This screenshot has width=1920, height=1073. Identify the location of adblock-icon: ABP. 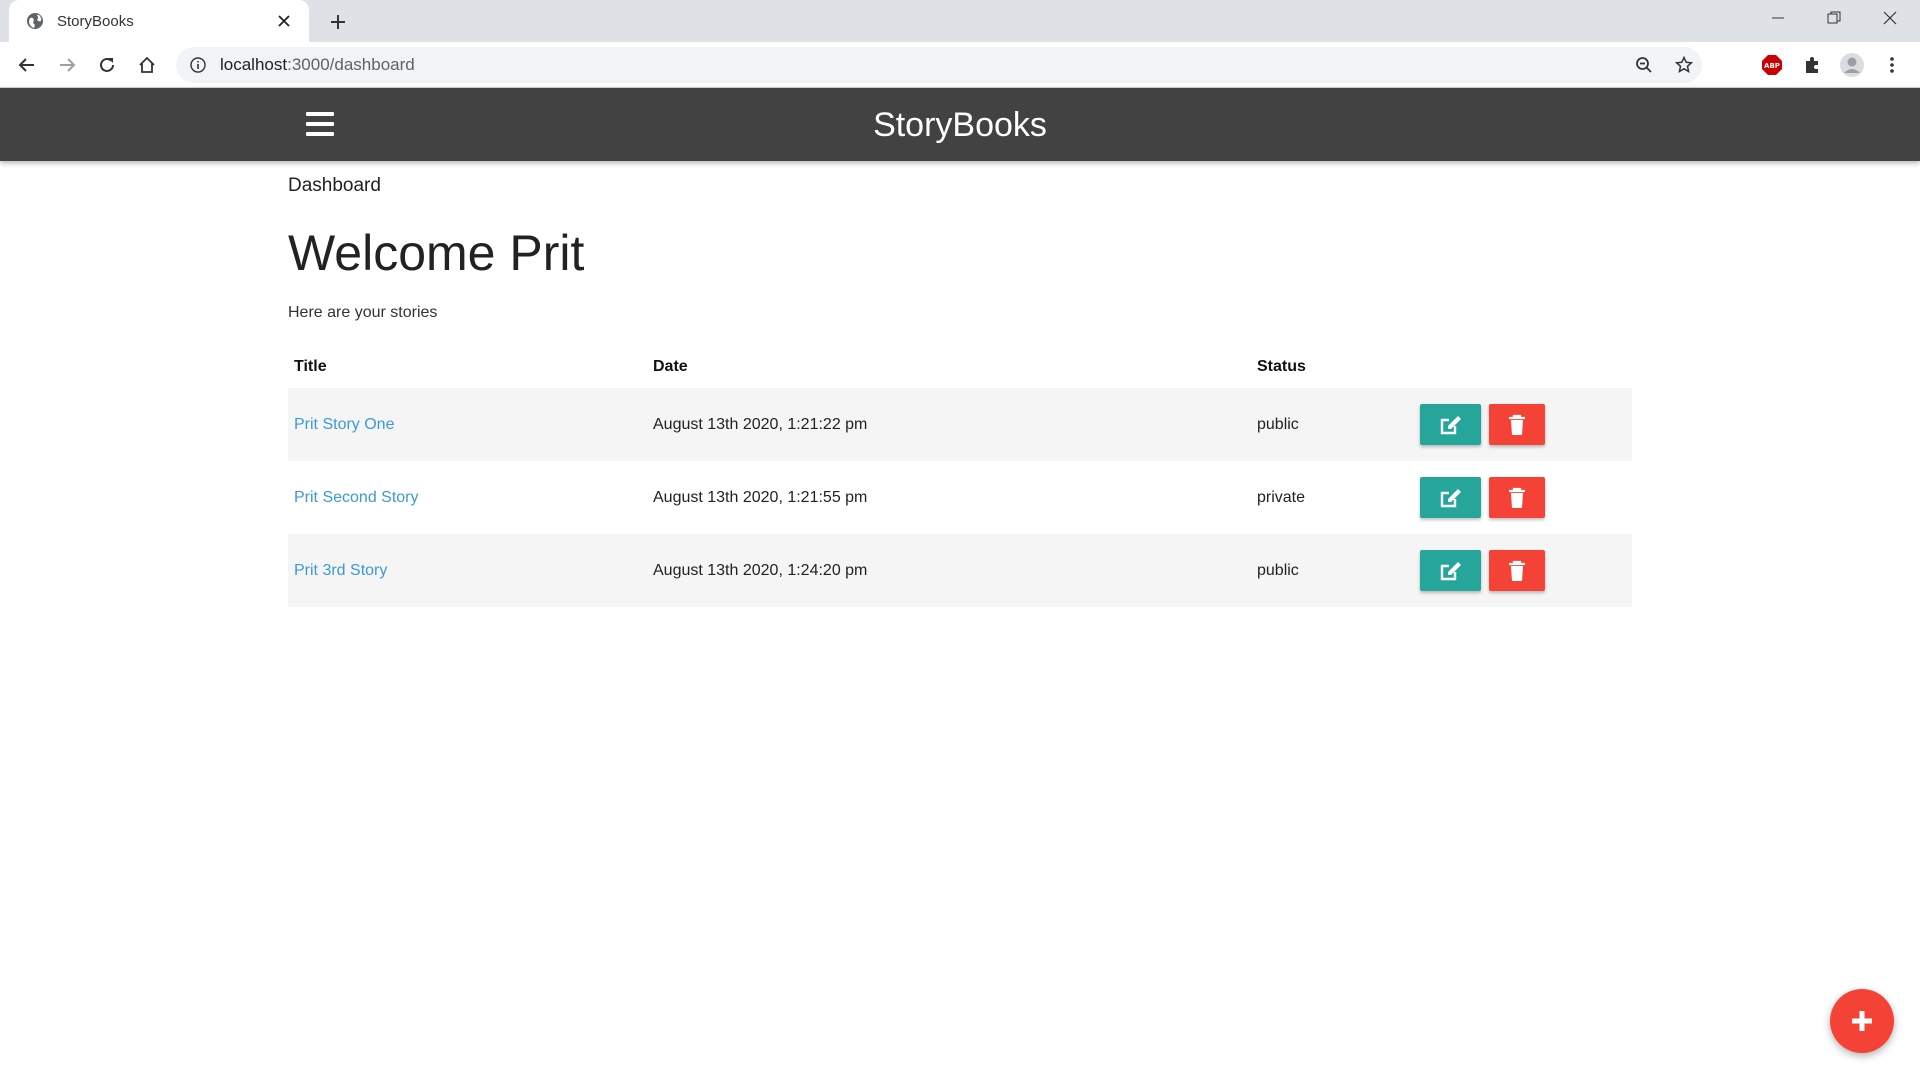
(1772, 65).